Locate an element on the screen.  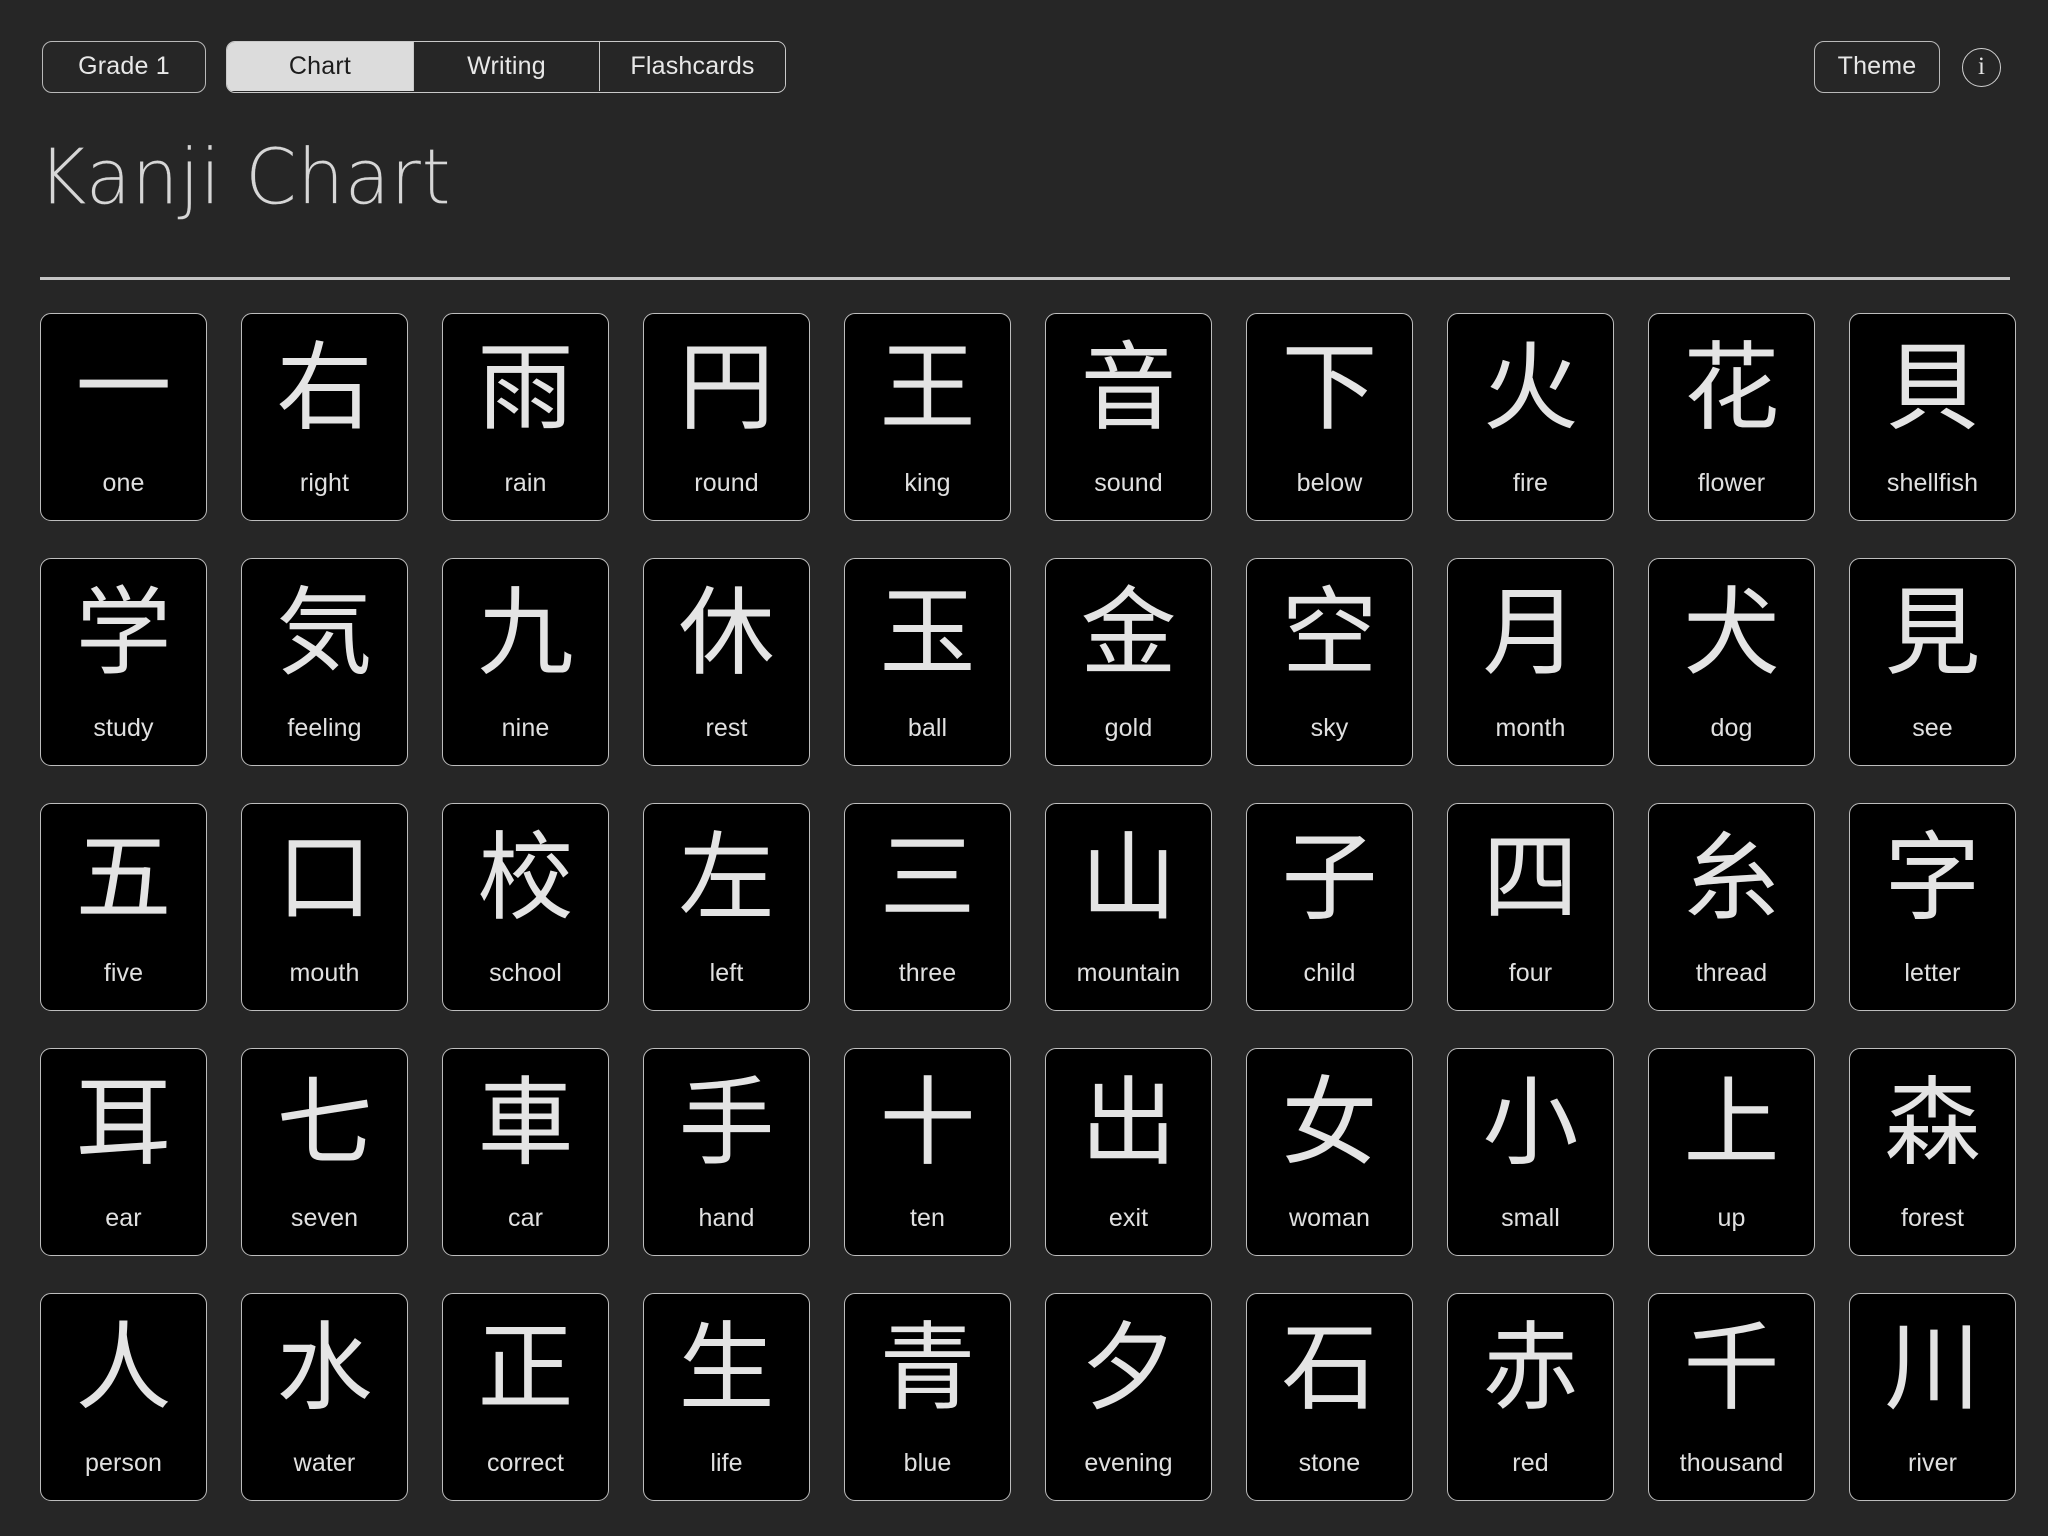
kanji-card: 口 mouth is located at coordinates (324, 907).